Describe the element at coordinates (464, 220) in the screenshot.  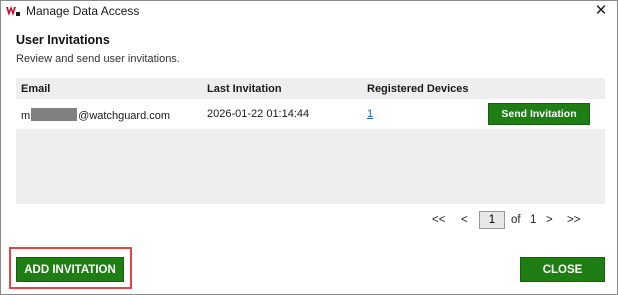
I see `previous-page-button: <` at that location.